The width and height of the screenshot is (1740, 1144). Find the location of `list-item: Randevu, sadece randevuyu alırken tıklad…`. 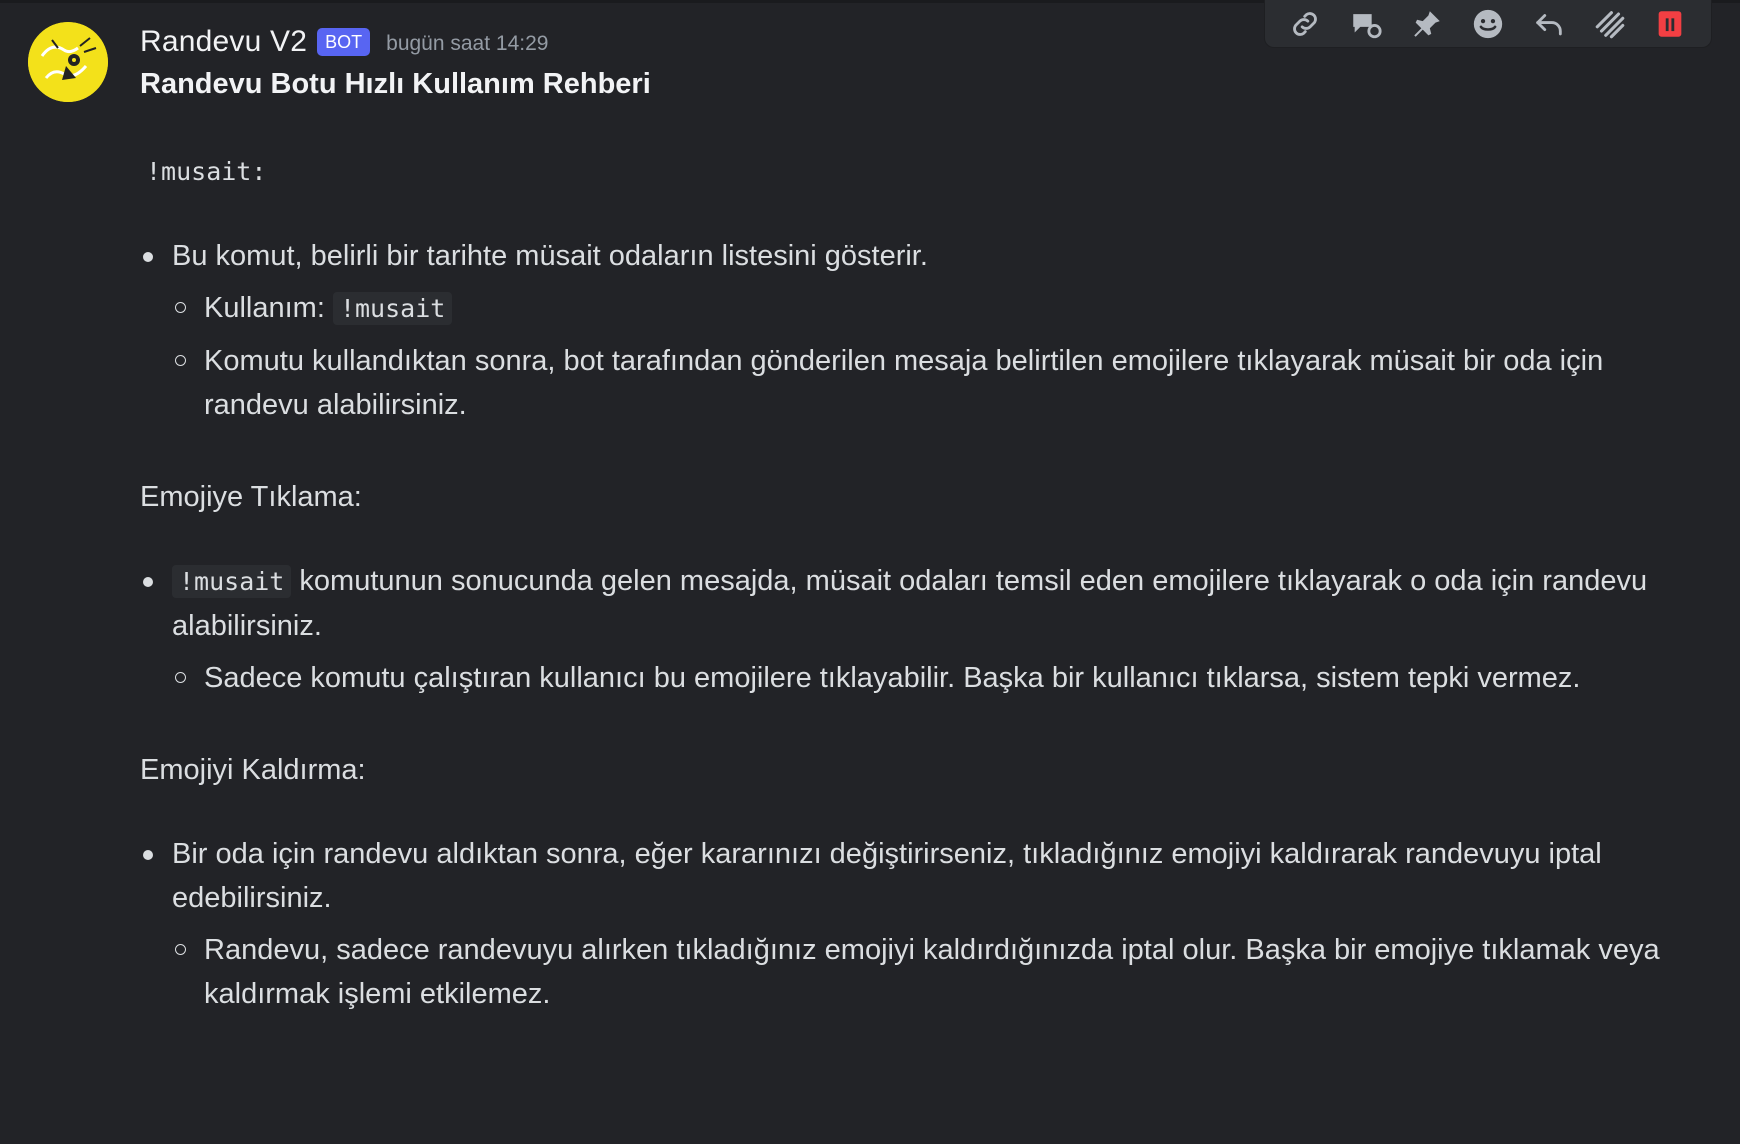

list-item: Randevu, sadece randevuyu alırken tıklad… is located at coordinates (916, 972).